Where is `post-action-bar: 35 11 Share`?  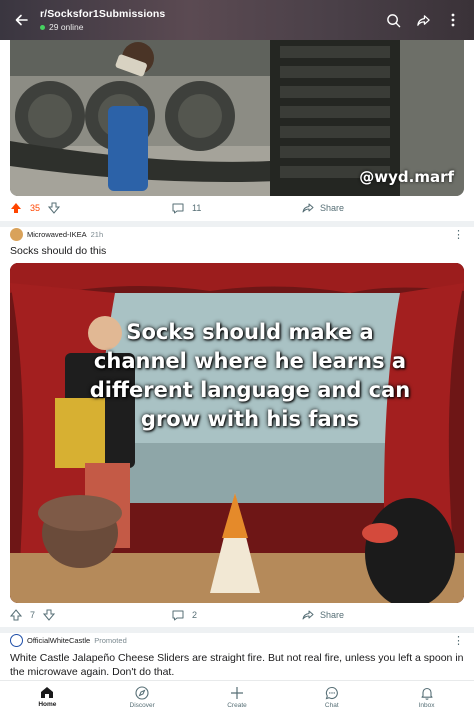 post-action-bar: 35 11 Share is located at coordinates (237, 208).